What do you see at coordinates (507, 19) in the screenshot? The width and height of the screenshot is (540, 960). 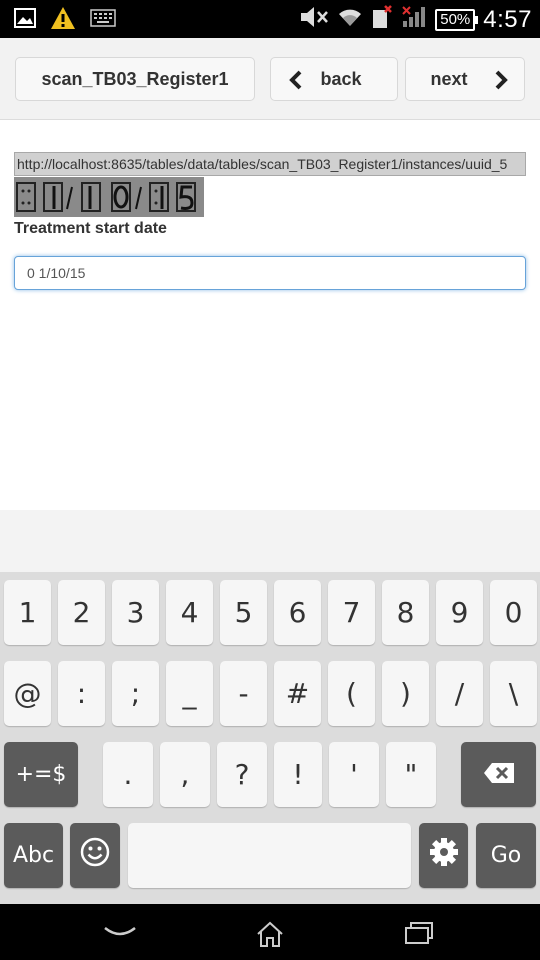 I see `clock: 4:57` at bounding box center [507, 19].